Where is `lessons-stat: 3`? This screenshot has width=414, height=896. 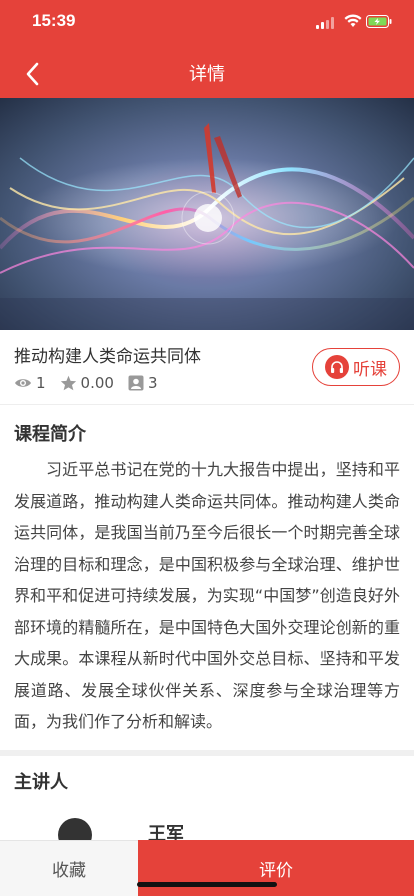
lessons-stat: 3 is located at coordinates (143, 383).